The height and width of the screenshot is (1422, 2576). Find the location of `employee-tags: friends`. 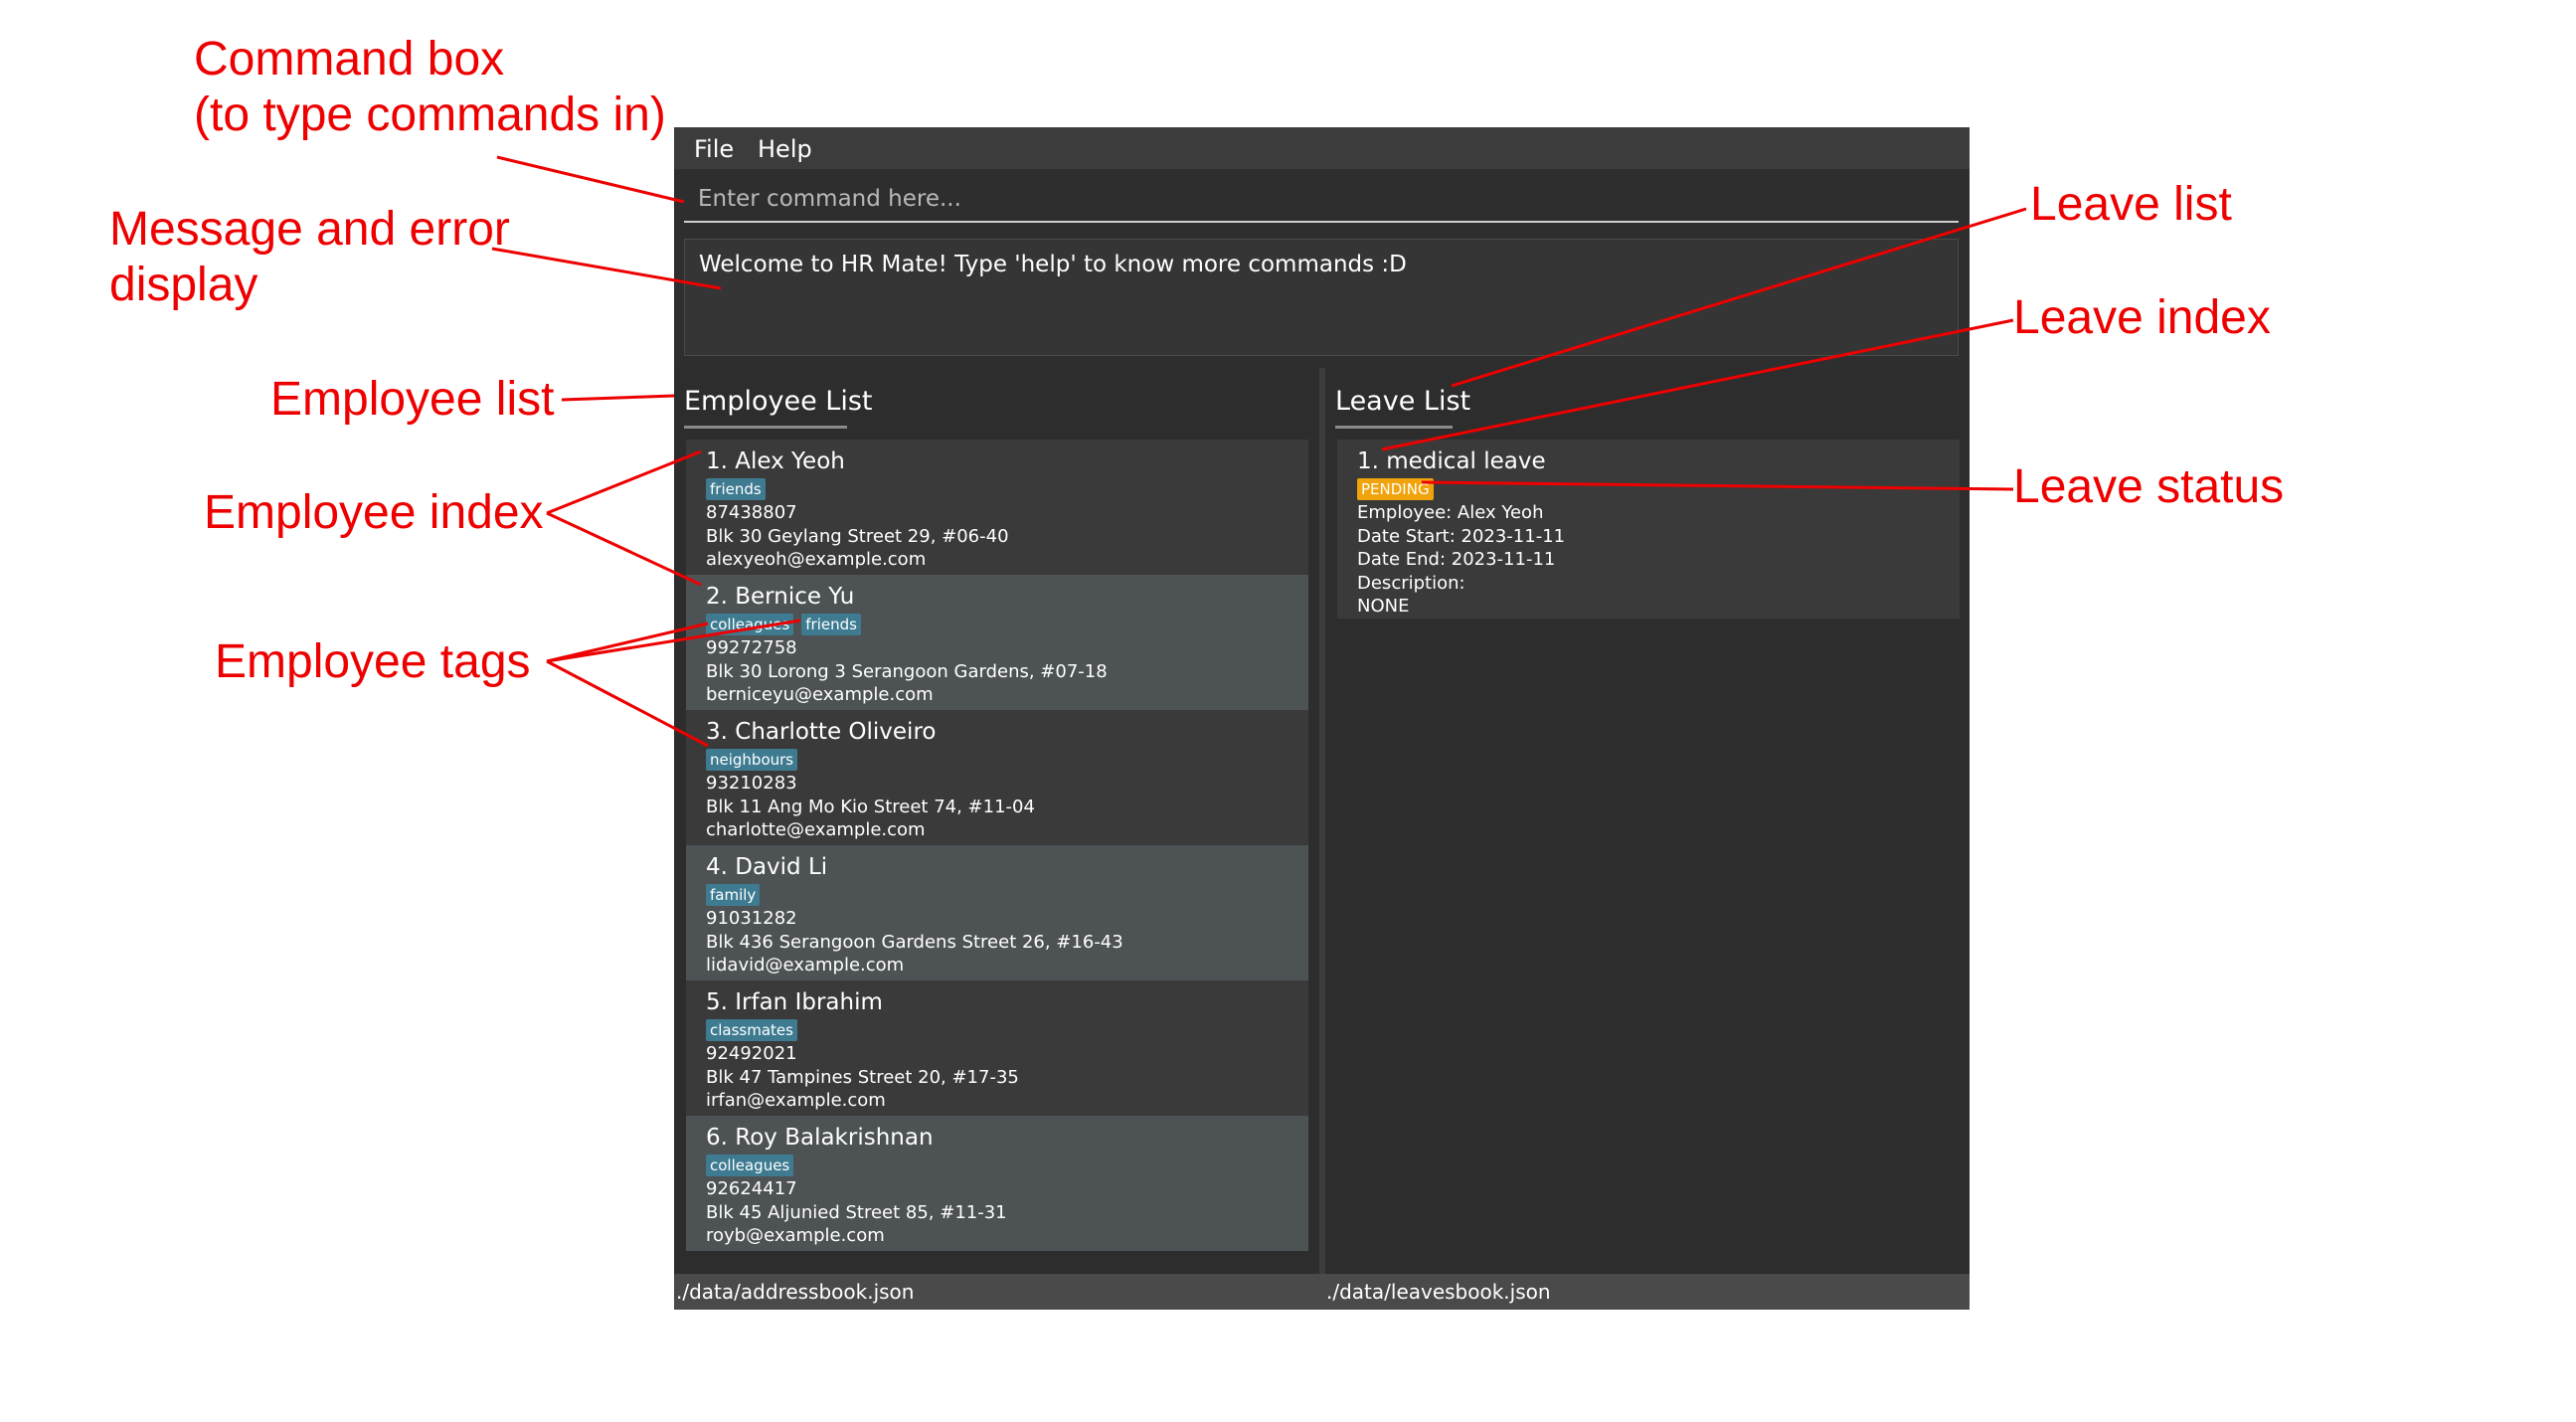

employee-tags: friends is located at coordinates (997, 489).